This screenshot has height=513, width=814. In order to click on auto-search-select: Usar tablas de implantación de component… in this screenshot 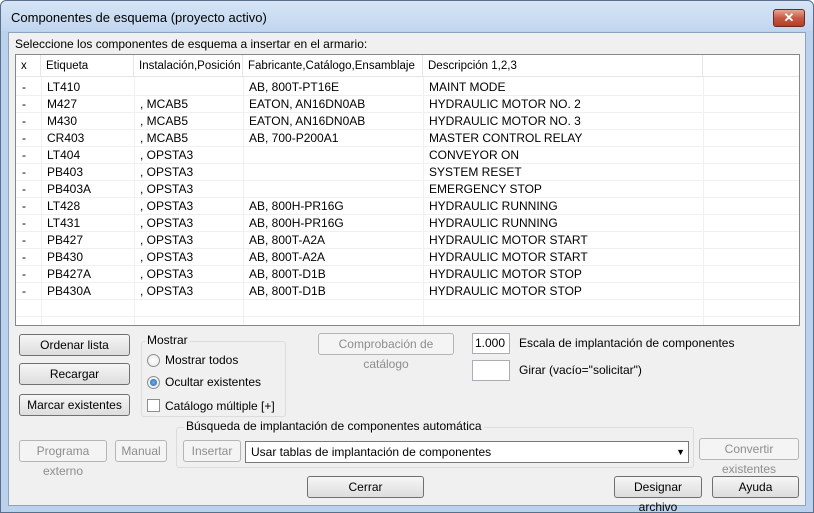, I will do `click(467, 452)`.